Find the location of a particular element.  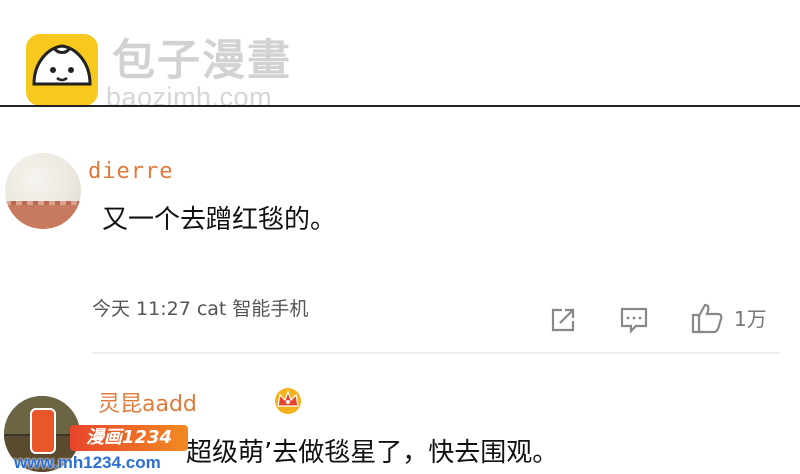

brand-url: baozimh.com is located at coordinates (189, 97).